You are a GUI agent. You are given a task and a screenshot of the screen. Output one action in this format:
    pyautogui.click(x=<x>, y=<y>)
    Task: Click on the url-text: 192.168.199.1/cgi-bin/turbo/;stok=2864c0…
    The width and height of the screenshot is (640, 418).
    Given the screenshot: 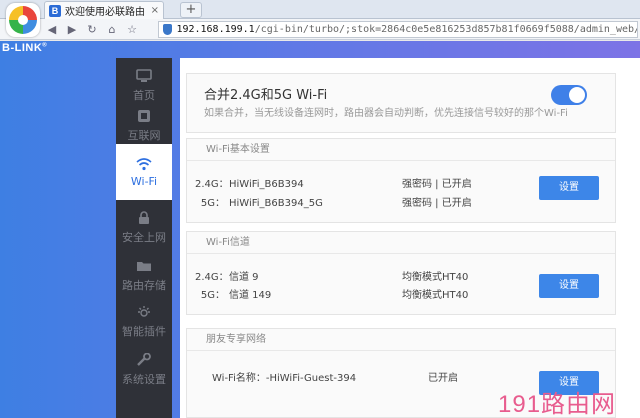 What is the action you would take?
    pyautogui.click(x=406, y=29)
    